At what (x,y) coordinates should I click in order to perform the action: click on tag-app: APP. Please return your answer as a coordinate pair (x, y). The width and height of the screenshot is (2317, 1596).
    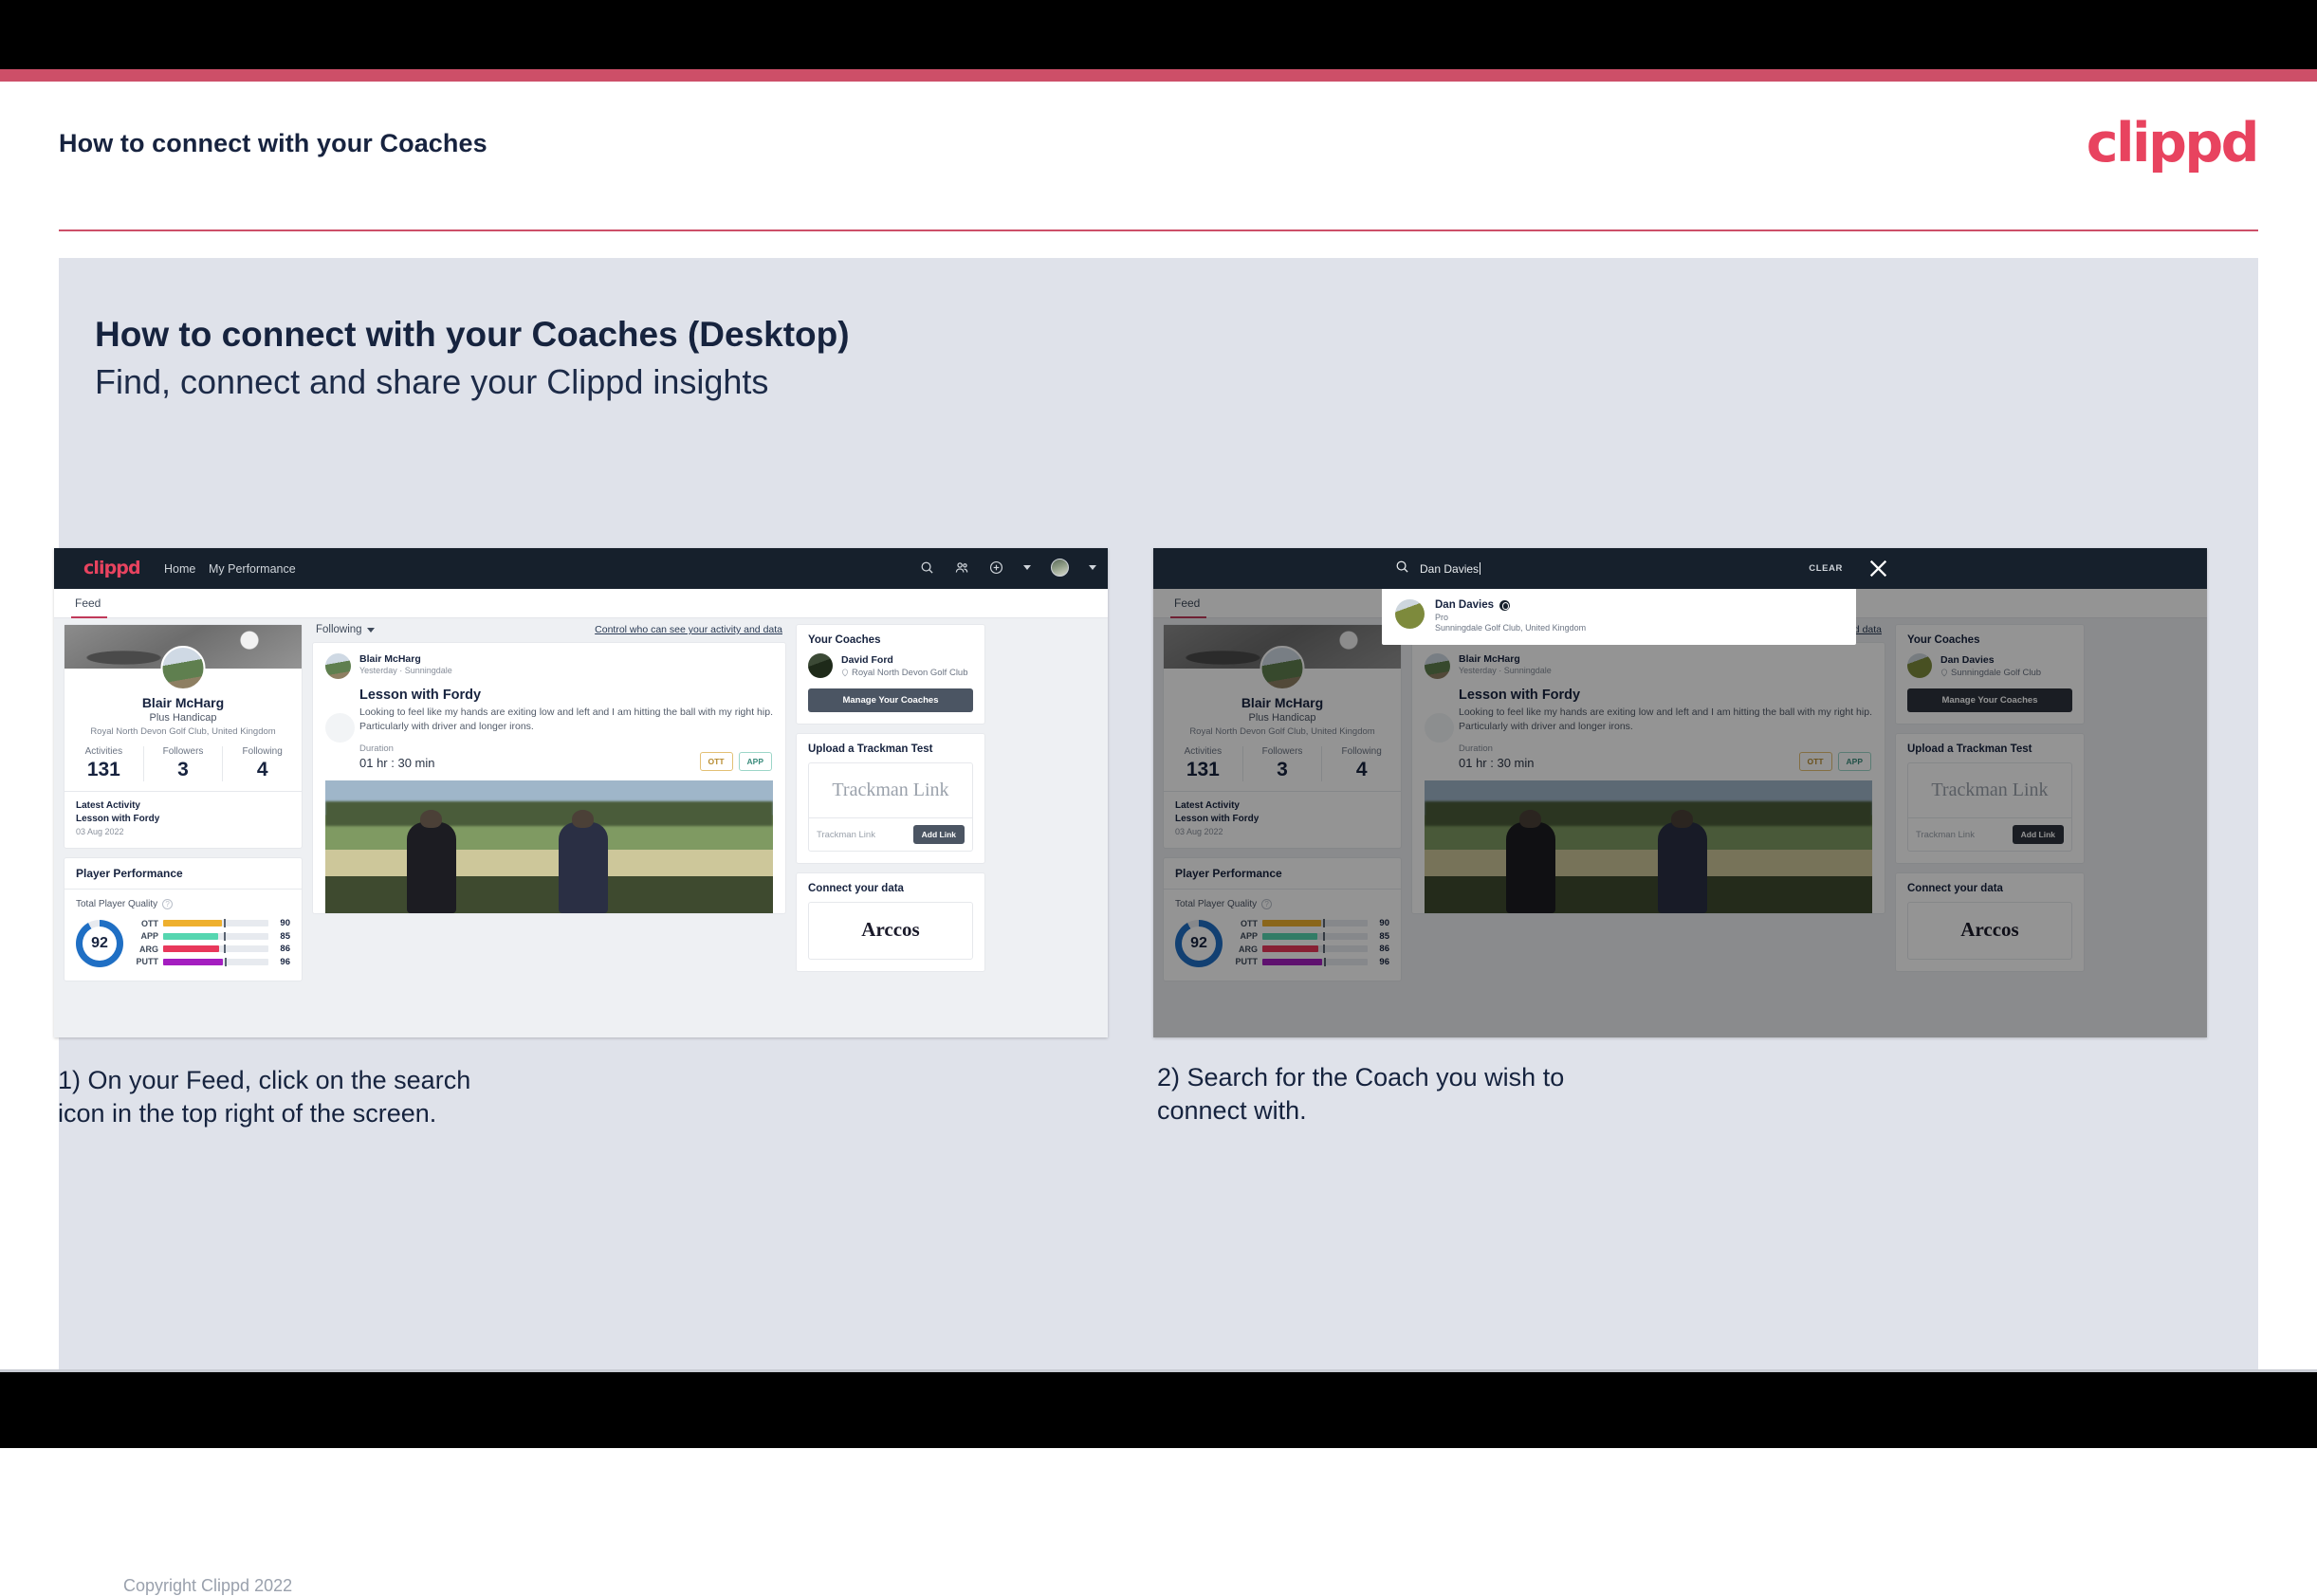
    Looking at the image, I should click on (755, 762).